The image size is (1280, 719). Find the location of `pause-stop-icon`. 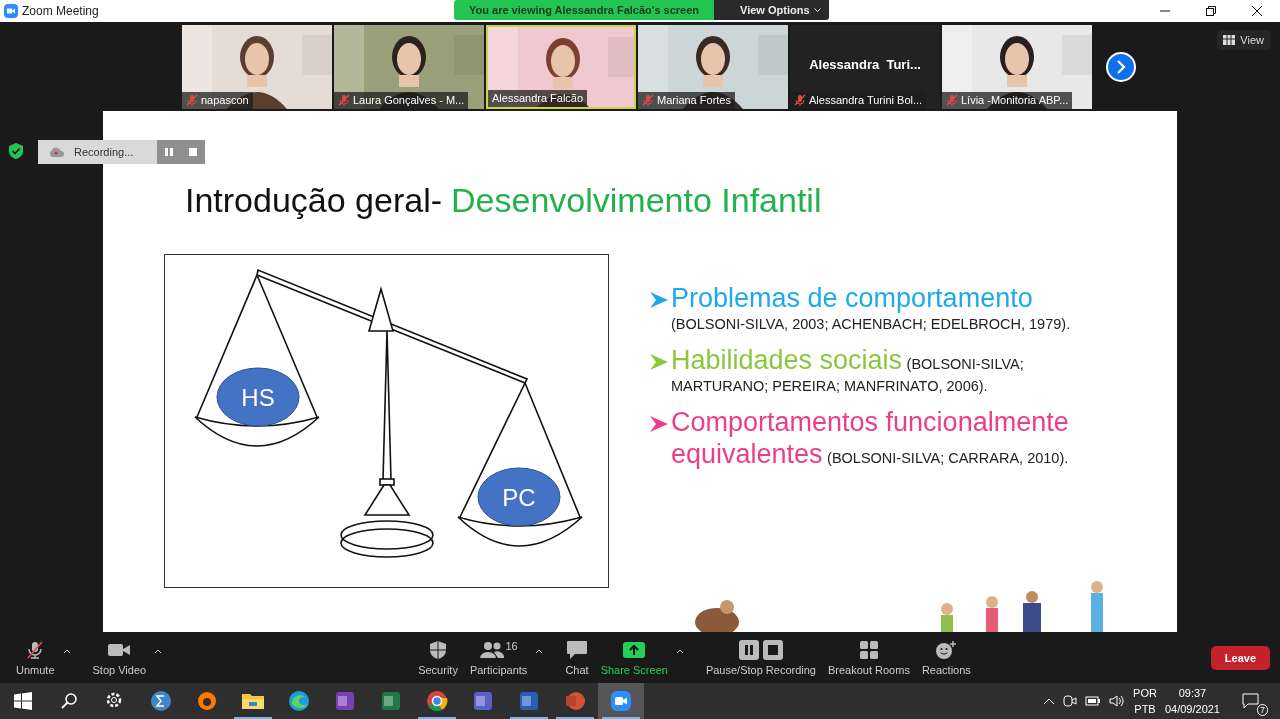

pause-stop-icon is located at coordinates (760, 649).